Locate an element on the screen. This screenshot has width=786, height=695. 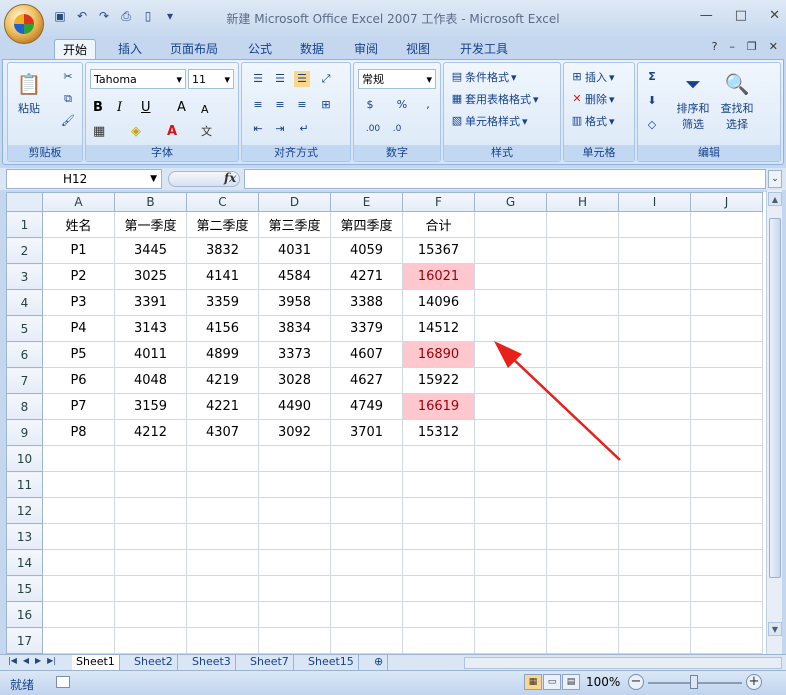
cell-e6: 4607 is located at coordinates (366, 354).